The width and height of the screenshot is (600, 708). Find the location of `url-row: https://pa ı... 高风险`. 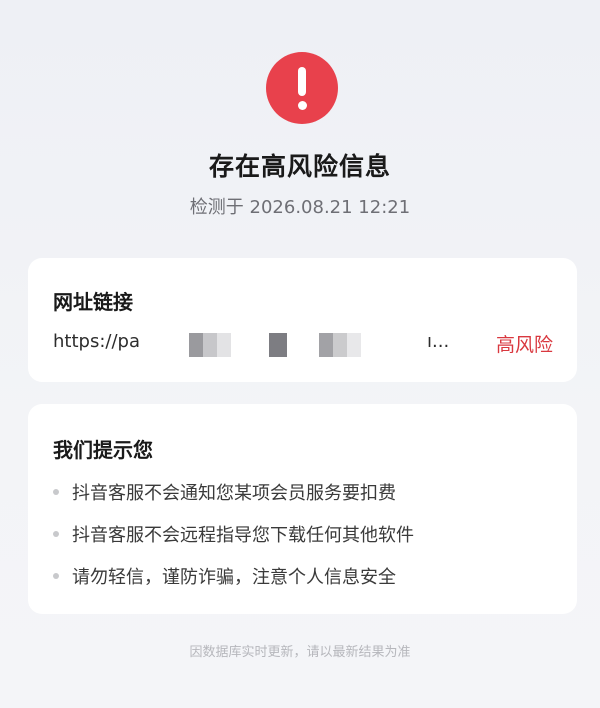

url-row: https://pa ı... 高风险 is located at coordinates (303, 346).